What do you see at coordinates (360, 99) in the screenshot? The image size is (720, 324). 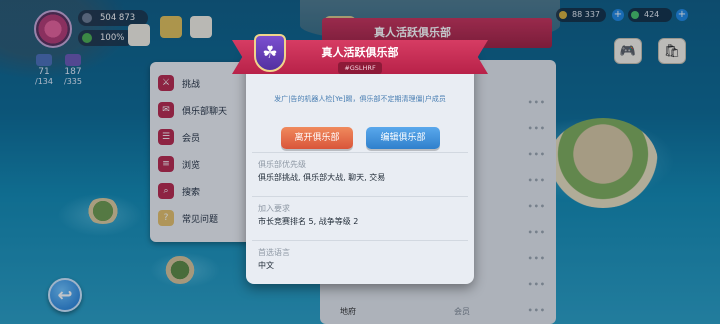 I see `club-description: 发广|告的机器人检[Ye]踢，俱乐部不定期清理僵|户成员` at bounding box center [360, 99].